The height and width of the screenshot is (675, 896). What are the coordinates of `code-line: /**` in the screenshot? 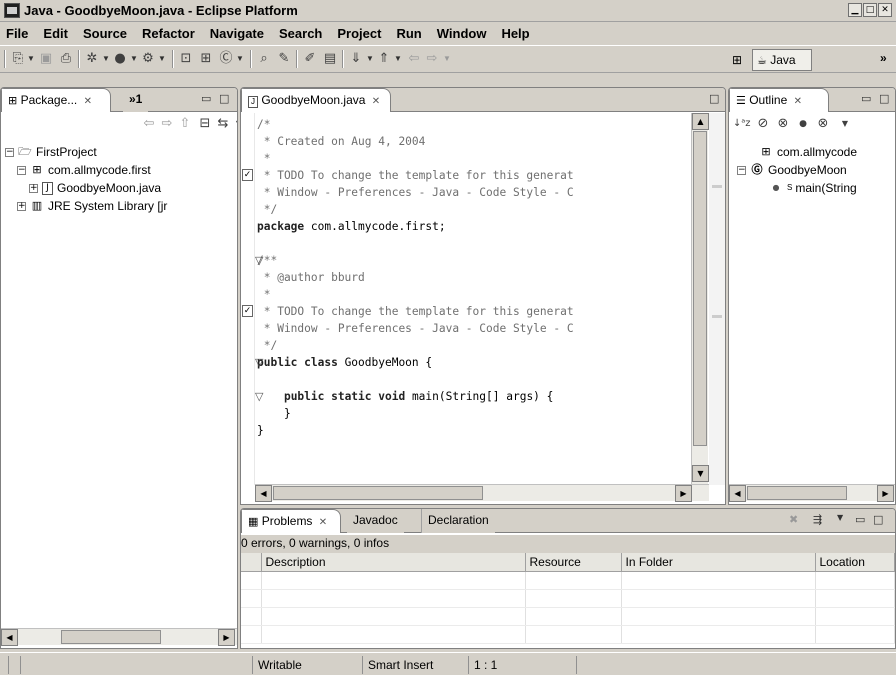 It's located at (415, 260).